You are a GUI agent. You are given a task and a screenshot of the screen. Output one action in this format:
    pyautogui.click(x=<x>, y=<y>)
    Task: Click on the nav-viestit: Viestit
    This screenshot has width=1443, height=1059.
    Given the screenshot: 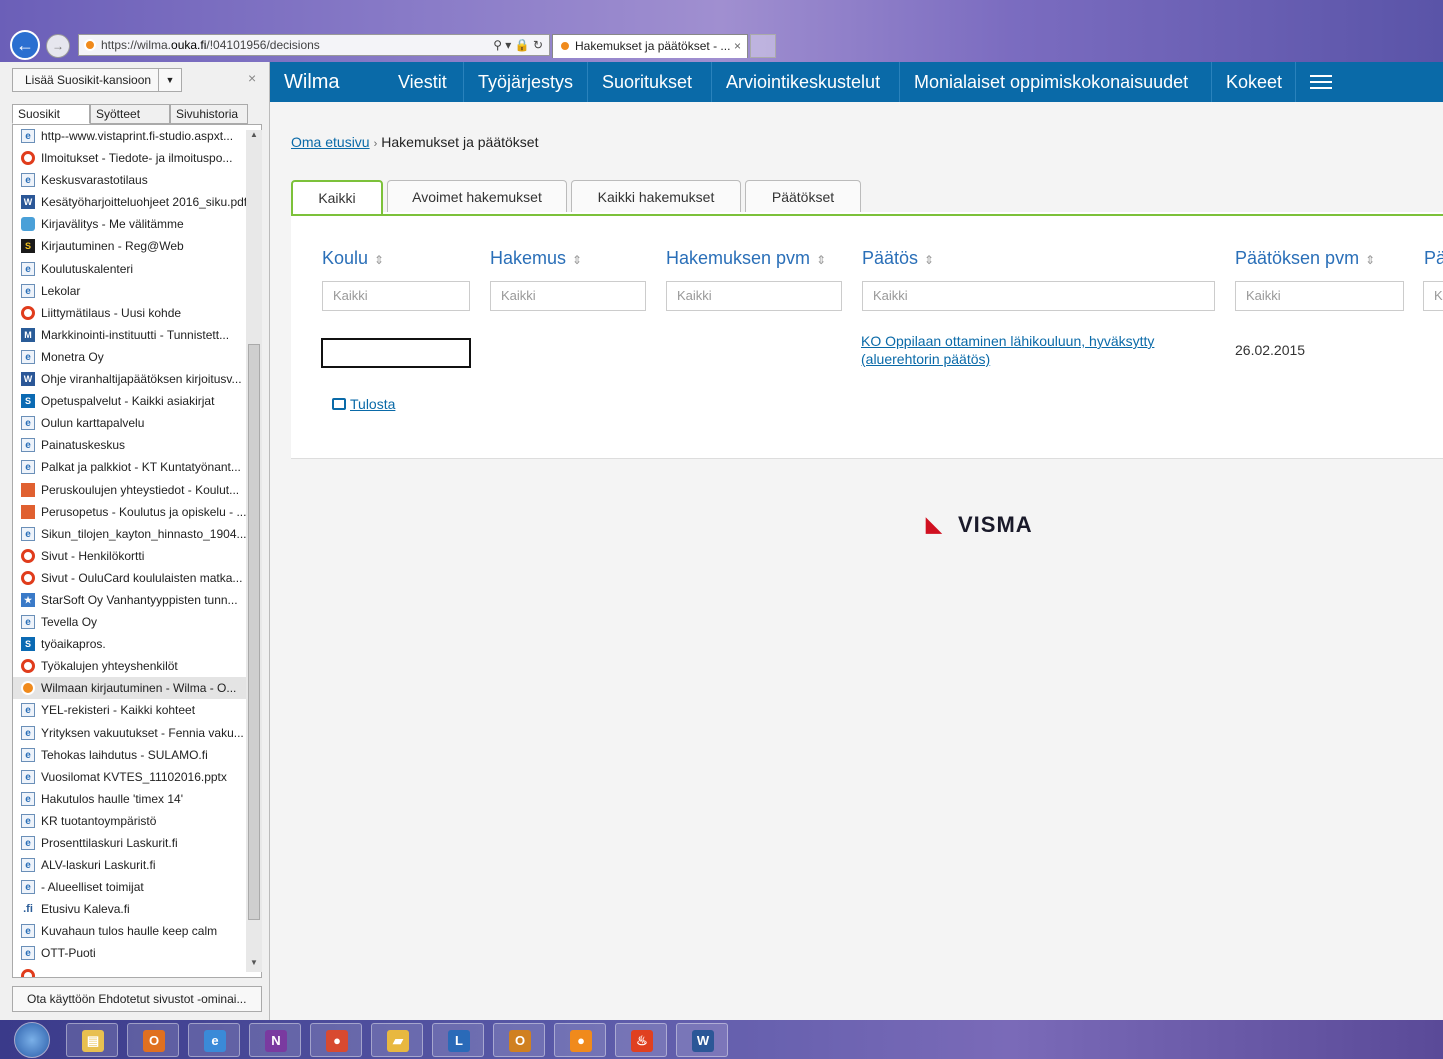 What is the action you would take?
    pyautogui.click(x=424, y=82)
    